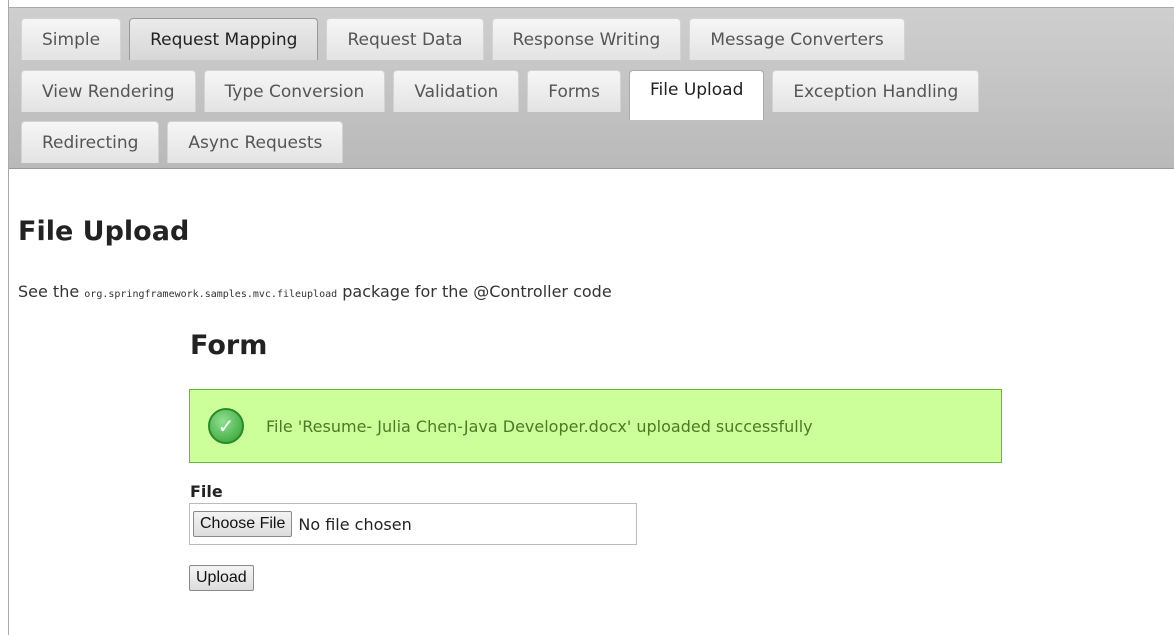 This screenshot has width=1174, height=635. Describe the element at coordinates (108, 91) in the screenshot. I see `tab-view-rendering: View Rendering` at that location.